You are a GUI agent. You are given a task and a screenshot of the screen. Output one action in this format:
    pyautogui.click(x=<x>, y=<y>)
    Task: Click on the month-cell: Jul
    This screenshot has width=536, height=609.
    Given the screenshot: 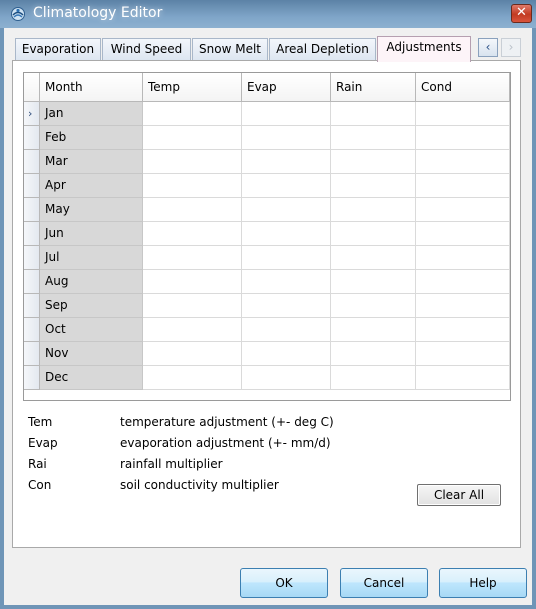 What is the action you would take?
    pyautogui.click(x=91, y=258)
    